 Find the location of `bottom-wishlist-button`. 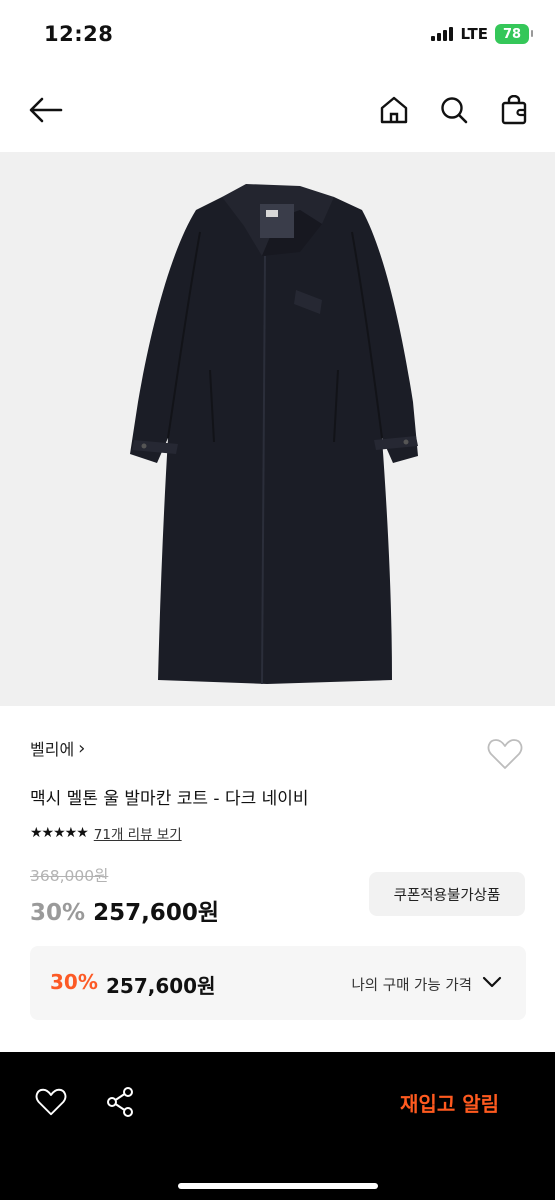

bottom-wishlist-button is located at coordinates (51, 1102).